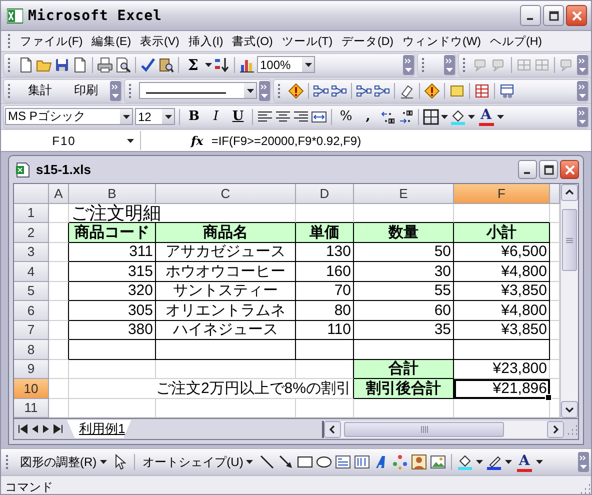  Describe the element at coordinates (206, 41) in the screenshot. I see `menu-item: 挿入(I)` at that location.